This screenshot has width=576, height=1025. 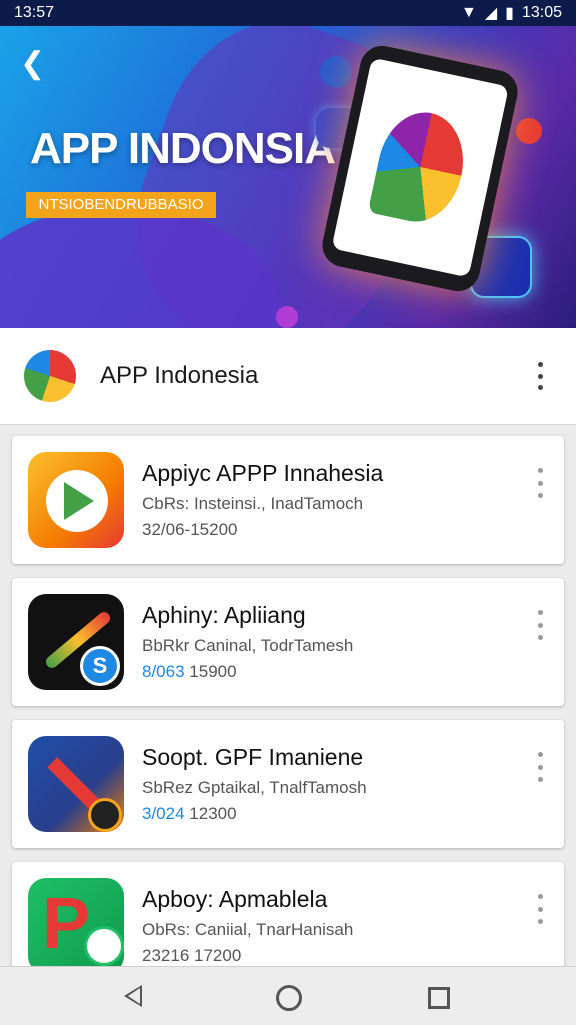 What do you see at coordinates (183, 148) in the screenshot?
I see `hero-title: APP INDONSIA` at bounding box center [183, 148].